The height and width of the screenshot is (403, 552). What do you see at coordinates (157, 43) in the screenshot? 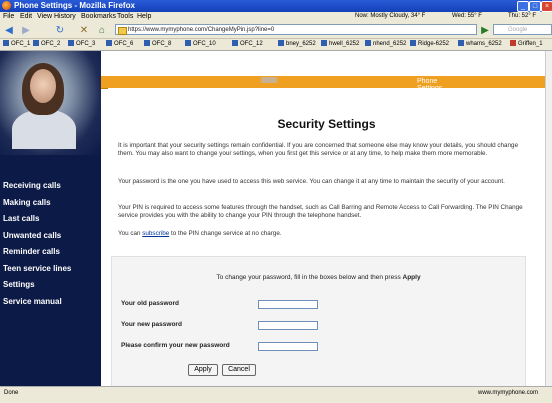
I see `bookmark-item: OFC_8` at bounding box center [157, 43].